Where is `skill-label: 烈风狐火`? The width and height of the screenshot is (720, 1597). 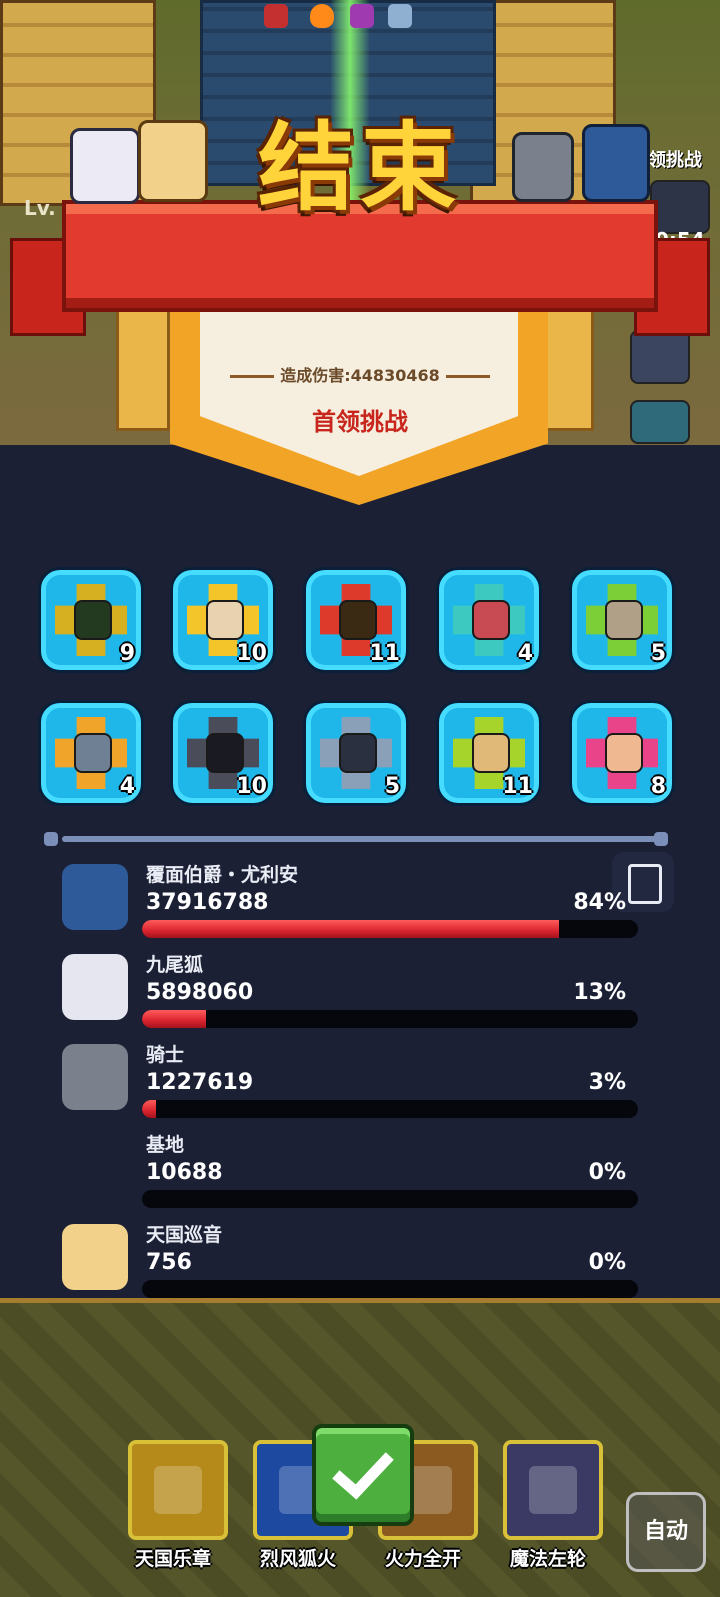
skill-label: 烈风狐火 is located at coordinates (297, 1559).